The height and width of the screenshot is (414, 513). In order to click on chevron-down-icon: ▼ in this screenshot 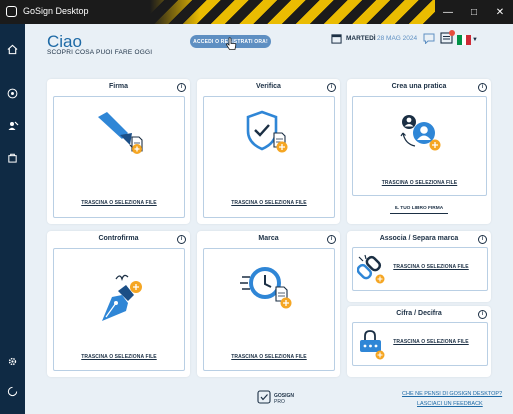, I will do `click(475, 40)`.